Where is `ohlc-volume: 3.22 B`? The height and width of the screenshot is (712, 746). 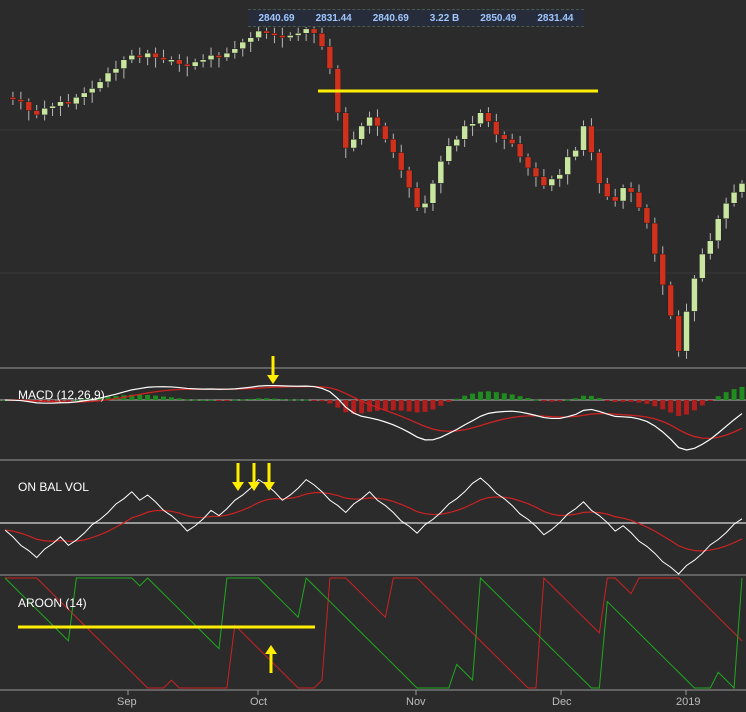
ohlc-volume: 3.22 B is located at coordinates (444, 18).